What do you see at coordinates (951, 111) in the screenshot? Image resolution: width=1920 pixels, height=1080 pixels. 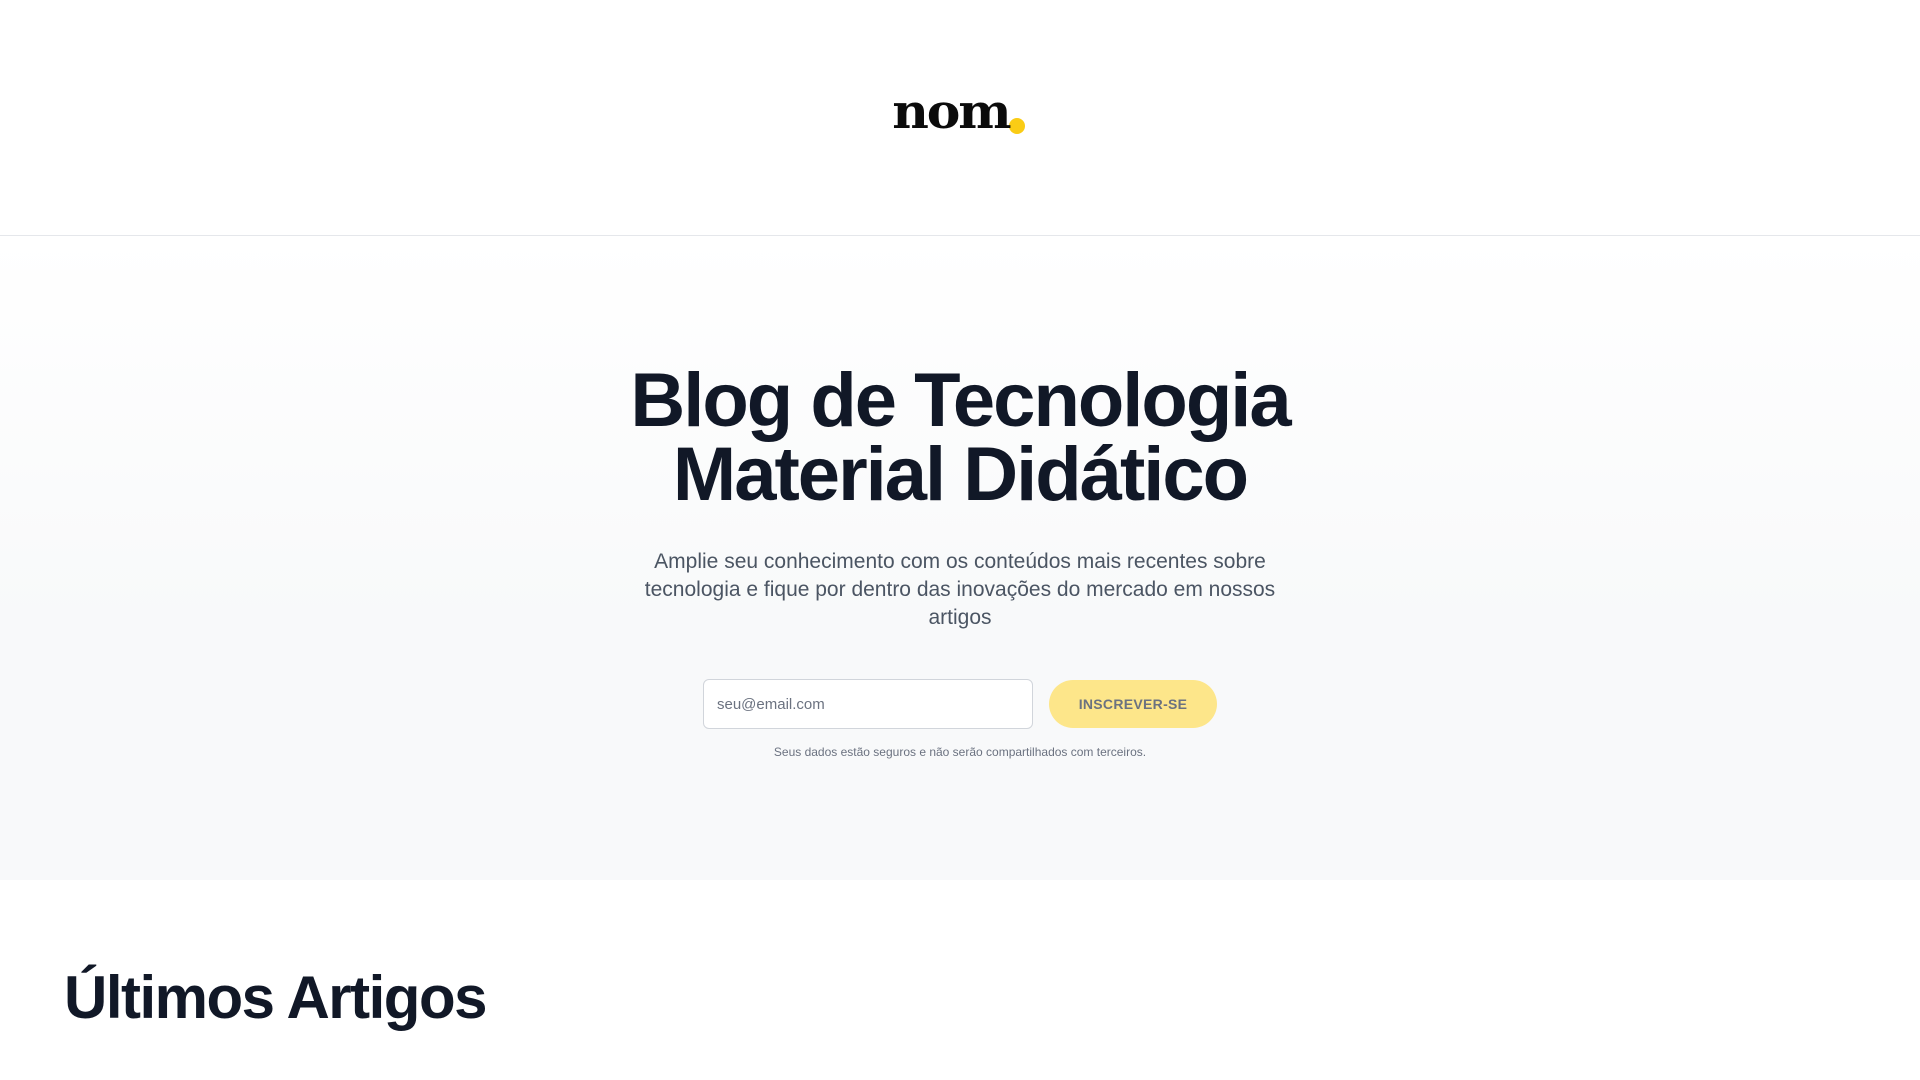 I see `logo-text: nom` at bounding box center [951, 111].